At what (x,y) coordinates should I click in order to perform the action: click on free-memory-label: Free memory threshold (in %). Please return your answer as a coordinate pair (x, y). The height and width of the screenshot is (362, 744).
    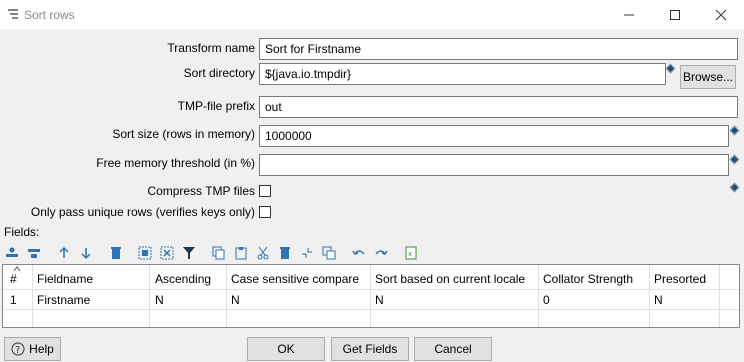
    Looking at the image, I should click on (175, 163).